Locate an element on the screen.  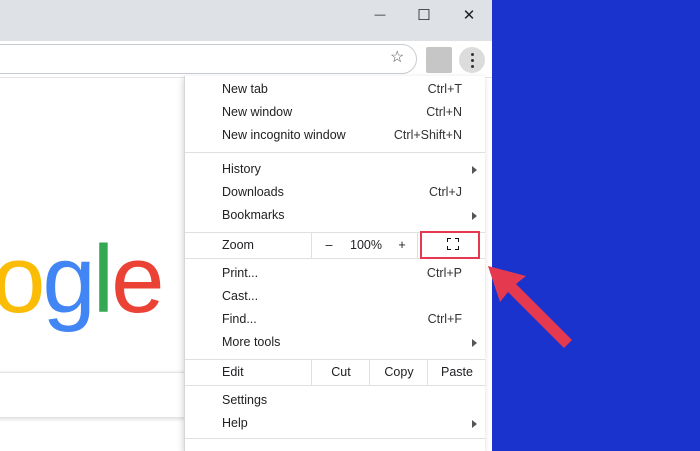
logo-letter: o is located at coordinates (22, 279).